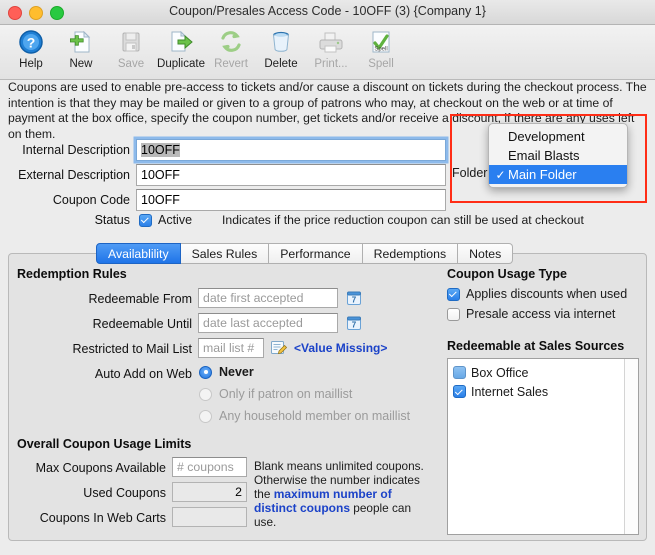  I want to click on restricted-mail-list-label: Restricted to Mail List, so click(132, 349).